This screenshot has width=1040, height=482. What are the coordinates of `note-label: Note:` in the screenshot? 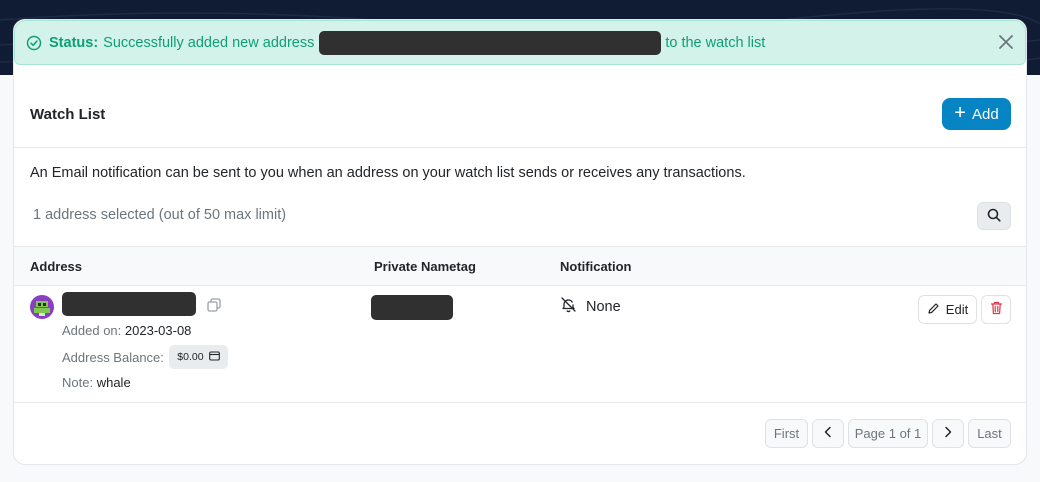 It's located at (78, 382).